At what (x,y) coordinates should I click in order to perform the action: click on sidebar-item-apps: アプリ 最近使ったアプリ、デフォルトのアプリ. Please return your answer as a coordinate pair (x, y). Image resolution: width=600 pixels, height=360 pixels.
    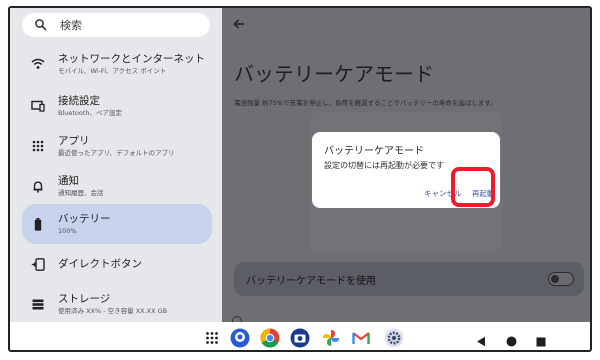
    Looking at the image, I should click on (117, 146).